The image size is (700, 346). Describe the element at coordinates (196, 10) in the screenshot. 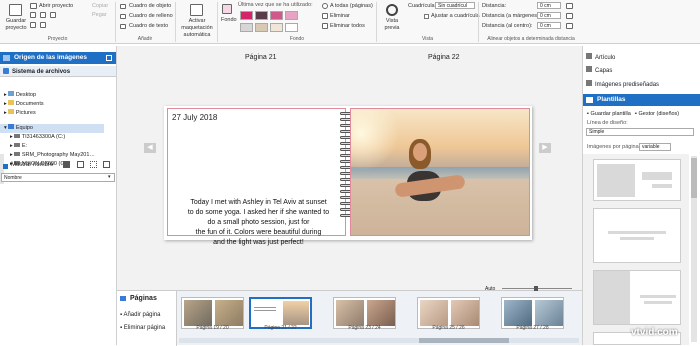

I see `auto-layout-icon` at that location.